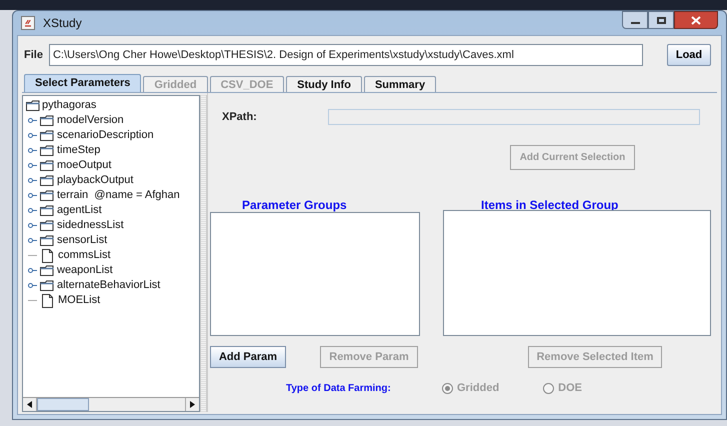  I want to click on tree-item: alternateBehaviorList, so click(108, 285).